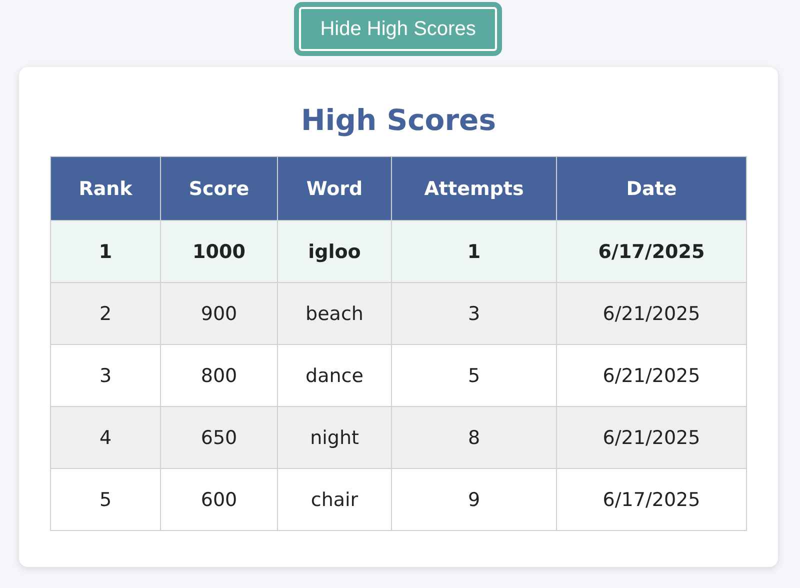  I want to click on column-header: Rank, so click(105, 188).